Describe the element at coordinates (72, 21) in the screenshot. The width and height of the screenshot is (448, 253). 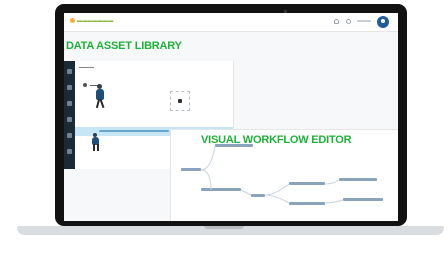
I see `logo-mark-icon` at that location.